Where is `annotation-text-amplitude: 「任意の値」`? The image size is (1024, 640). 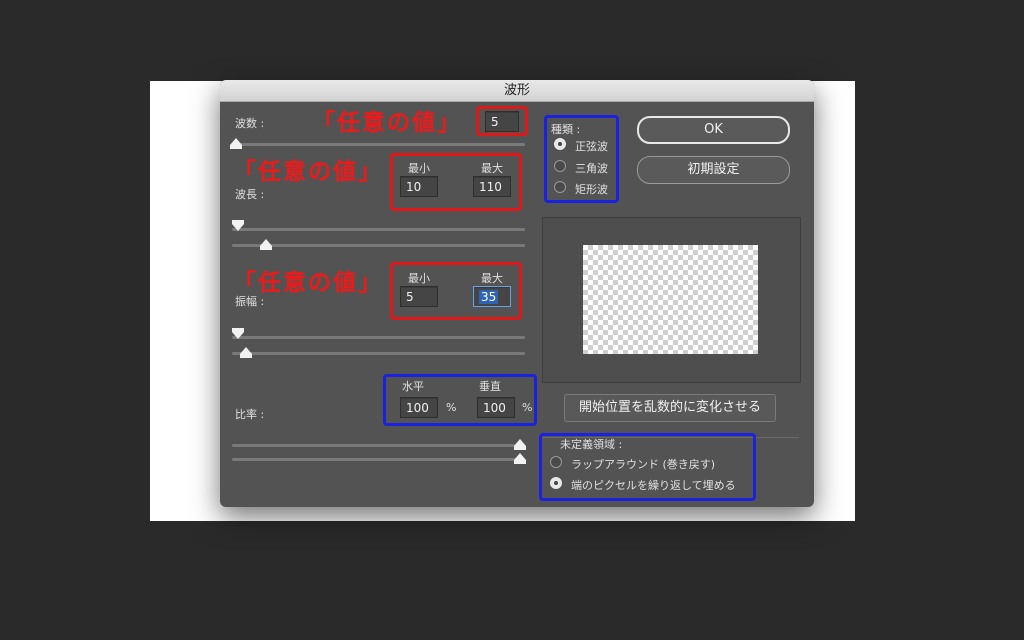
annotation-text-amplitude: 「任意の値」 is located at coordinates (308, 283).